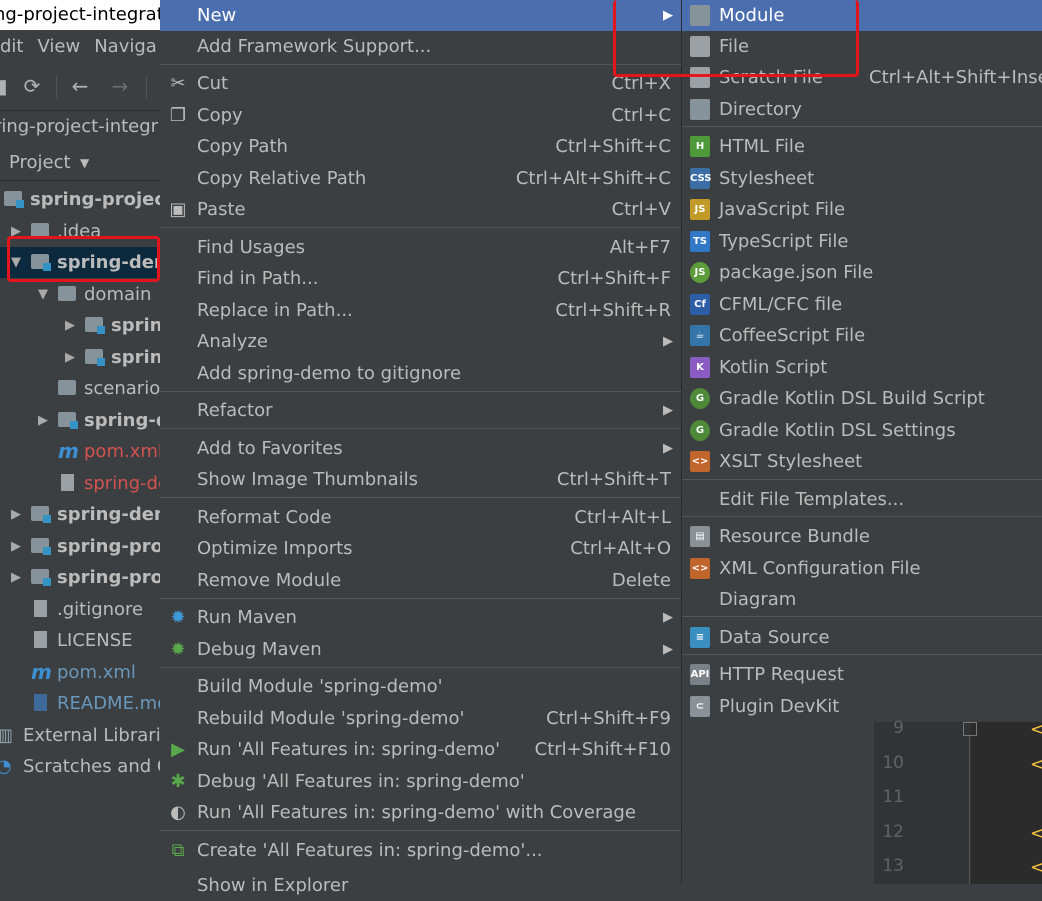  What do you see at coordinates (80, 514) in the screenshot?
I see `tree-item: ▶ spring-demo` at bounding box center [80, 514].